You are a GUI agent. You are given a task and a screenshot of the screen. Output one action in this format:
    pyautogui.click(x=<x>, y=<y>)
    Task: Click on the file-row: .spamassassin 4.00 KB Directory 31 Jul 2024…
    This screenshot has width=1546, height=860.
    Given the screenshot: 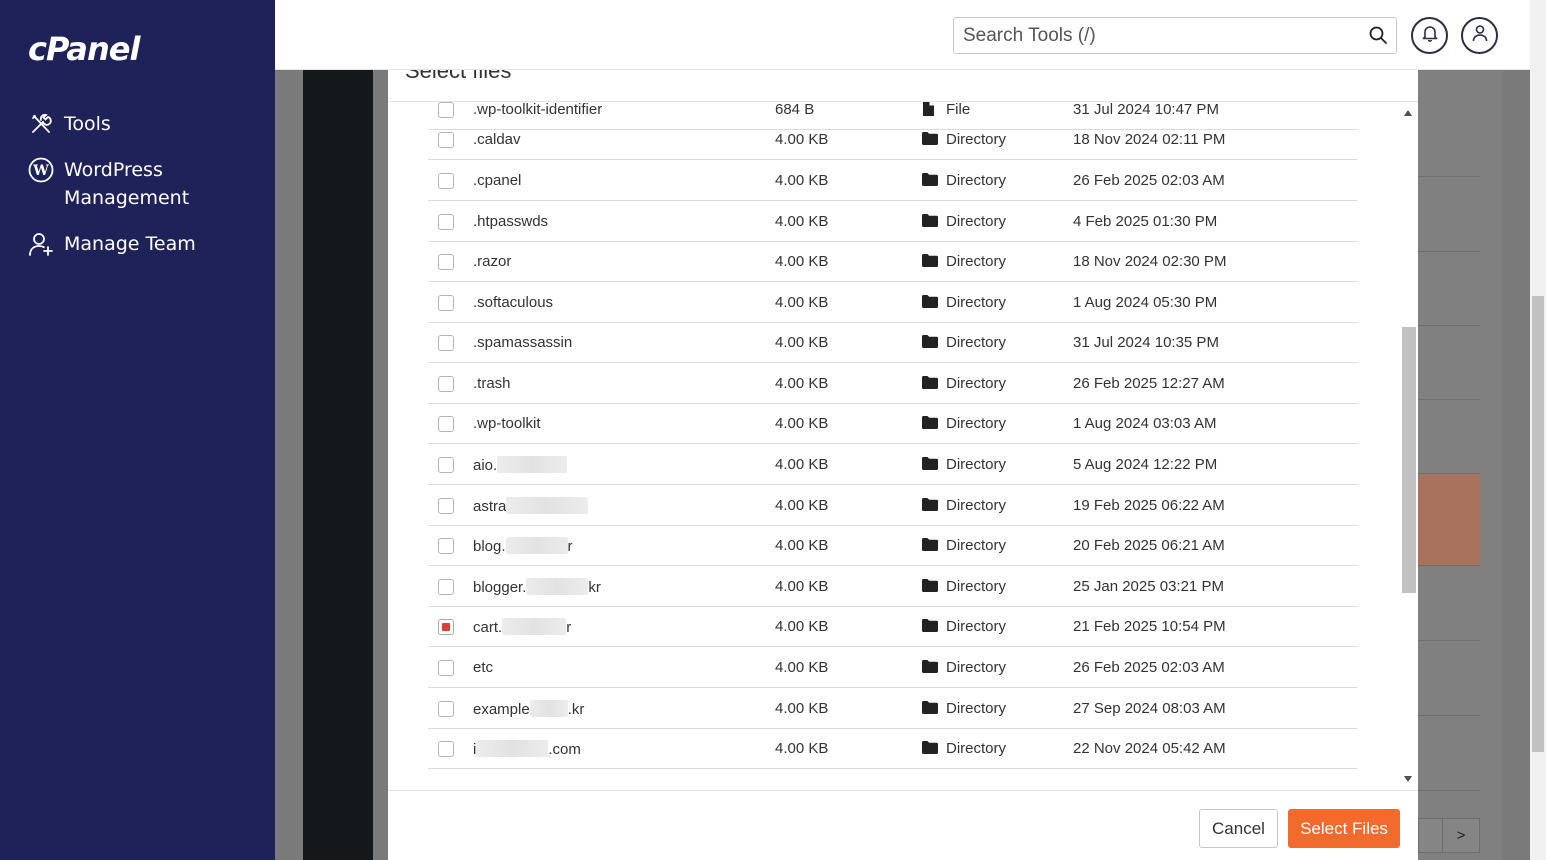 What is the action you would take?
    pyautogui.click(x=893, y=342)
    